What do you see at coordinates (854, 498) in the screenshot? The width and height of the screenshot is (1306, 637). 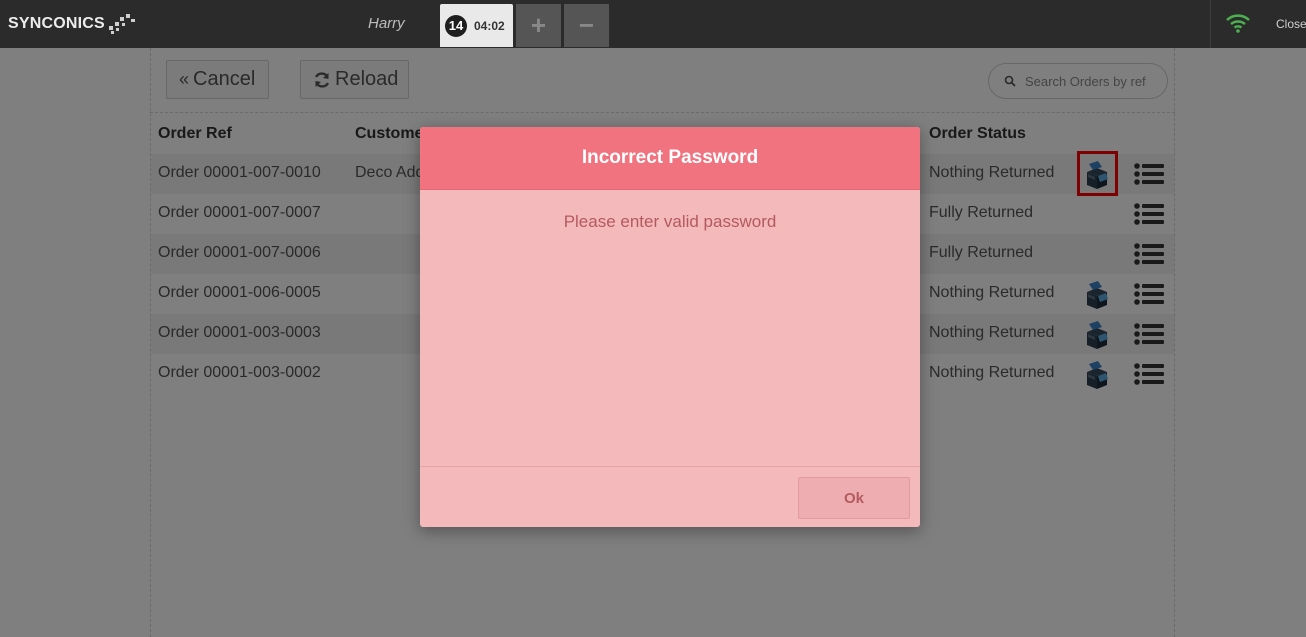 I see `ok-button: Ok` at bounding box center [854, 498].